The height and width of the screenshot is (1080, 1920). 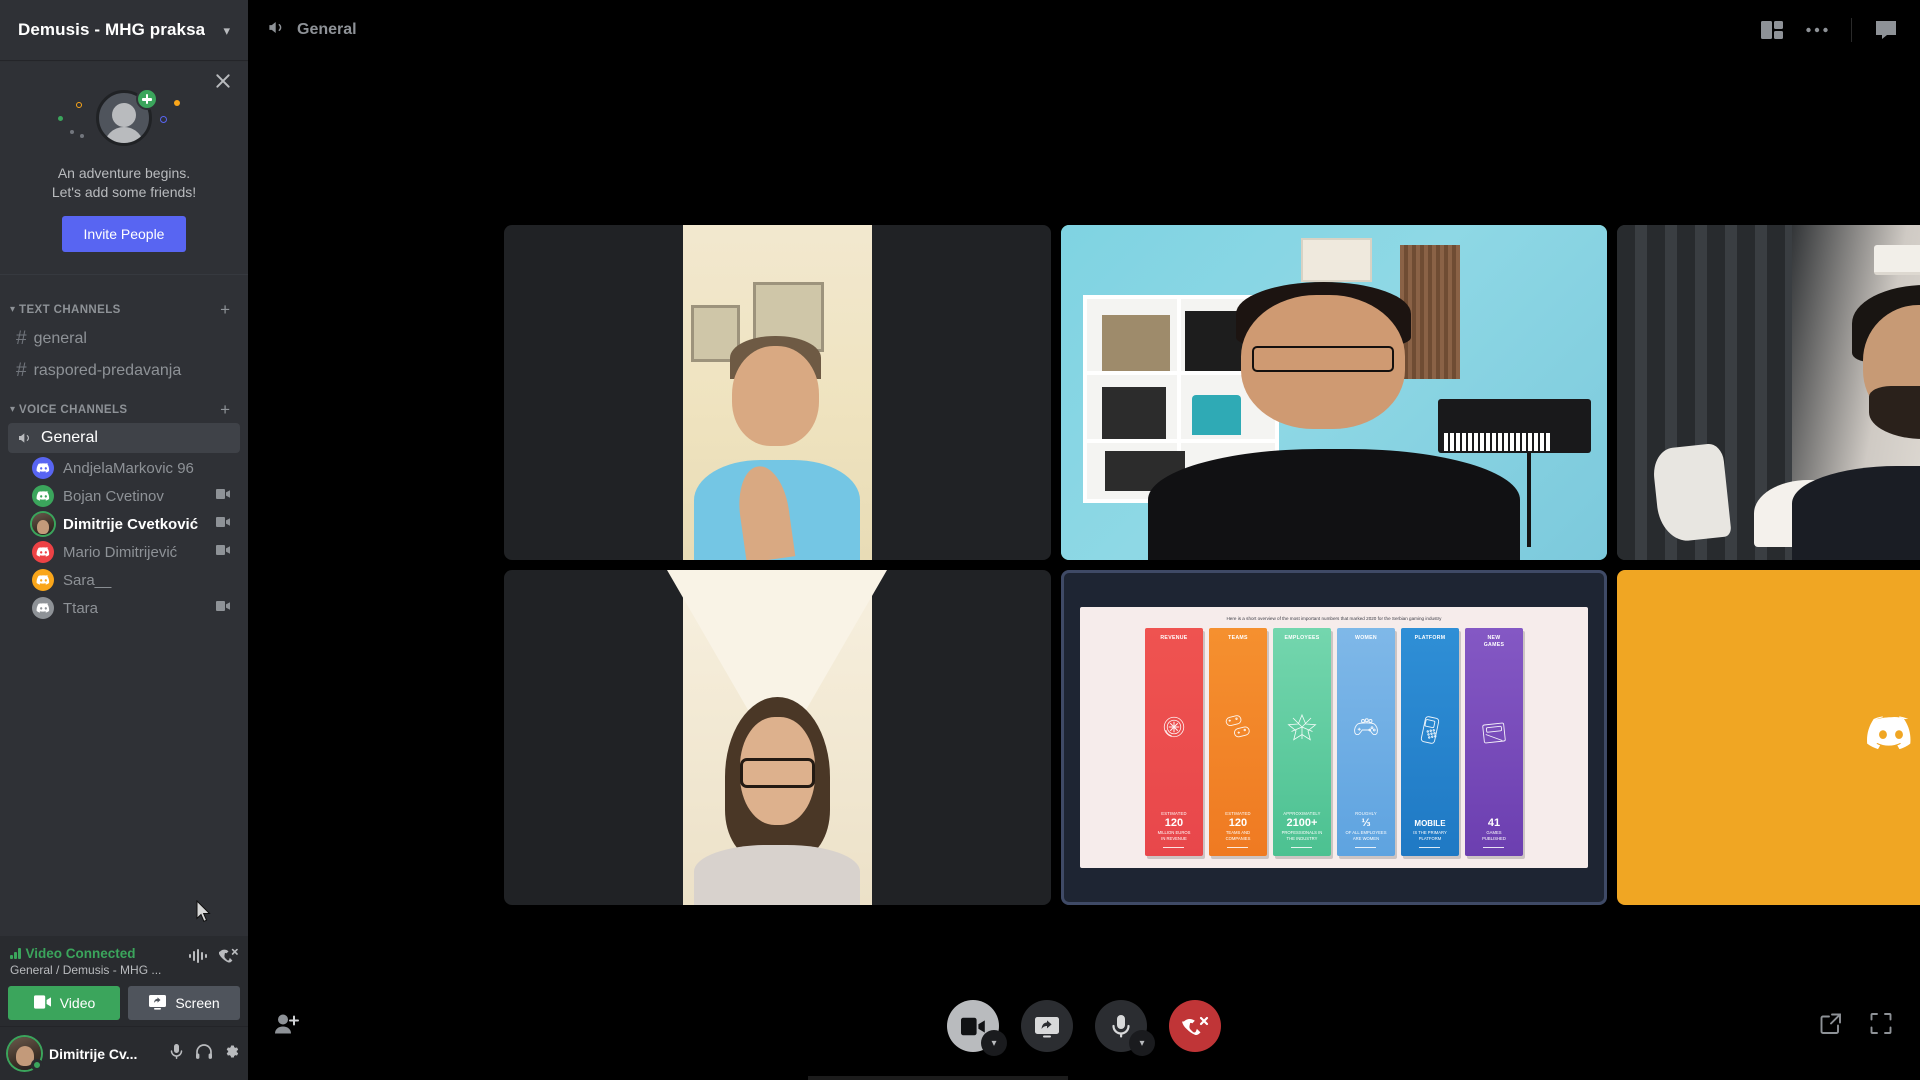 What do you see at coordinates (176, 1054) in the screenshot?
I see `microphone-icon` at bounding box center [176, 1054].